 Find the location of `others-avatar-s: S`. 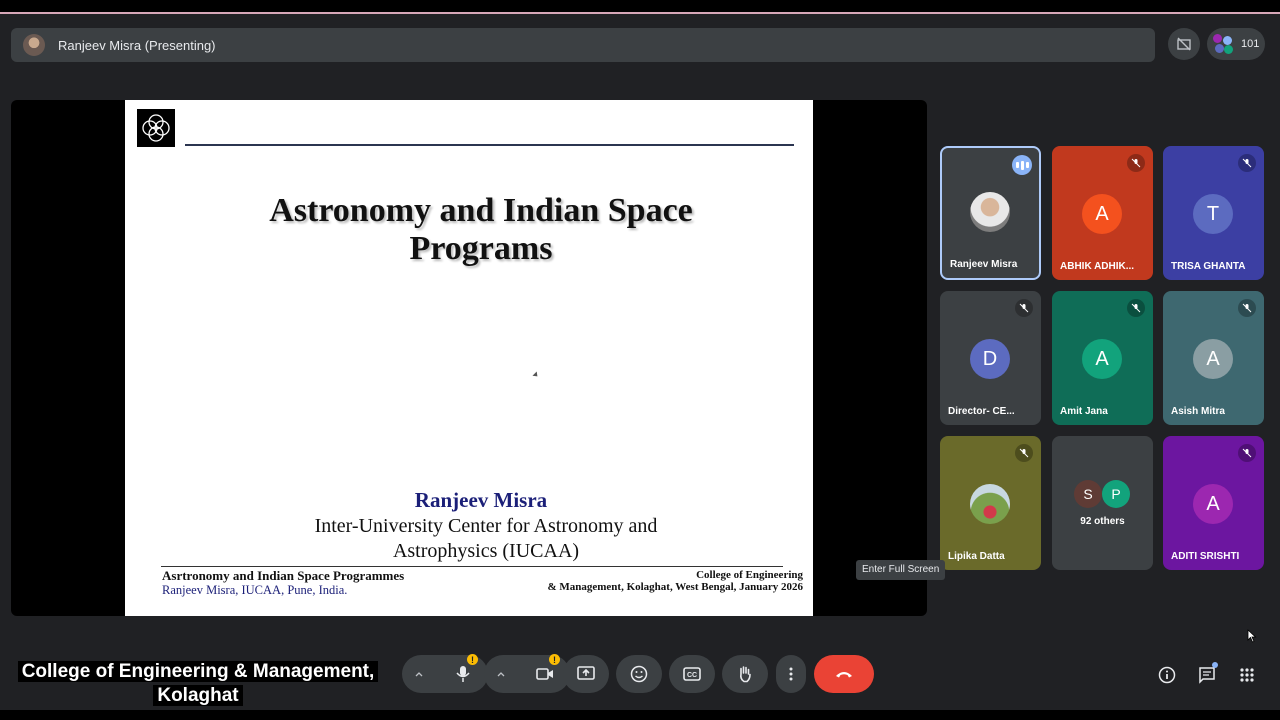

others-avatar-s: S is located at coordinates (1088, 494).